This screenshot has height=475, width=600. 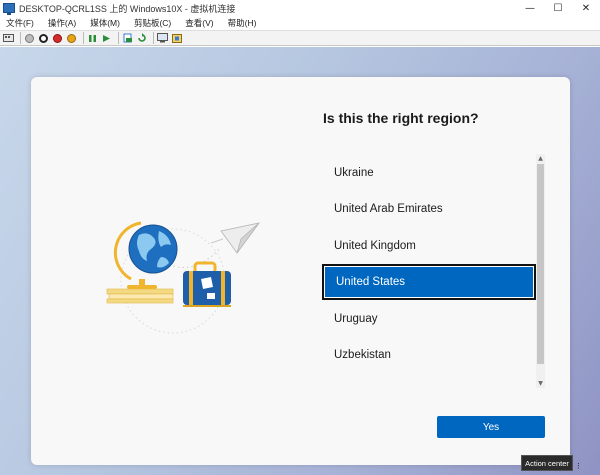 What do you see at coordinates (578, 467) in the screenshot?
I see `taskbar-corner-icon: ⁝` at bounding box center [578, 467].